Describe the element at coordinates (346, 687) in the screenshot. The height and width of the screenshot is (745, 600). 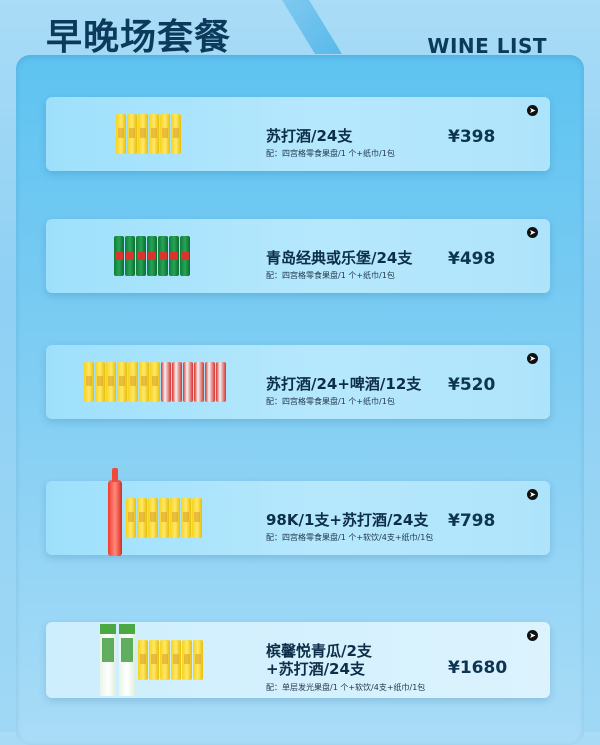
I see `package-note: 配：单层发光果盘/1 个+软饮/4支+纸巾/1包` at that location.